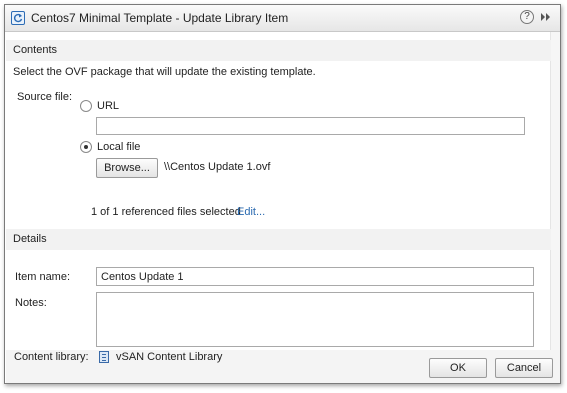 The image size is (567, 393). What do you see at coordinates (43, 277) in the screenshot?
I see `item-name-label: Item name:` at bounding box center [43, 277].